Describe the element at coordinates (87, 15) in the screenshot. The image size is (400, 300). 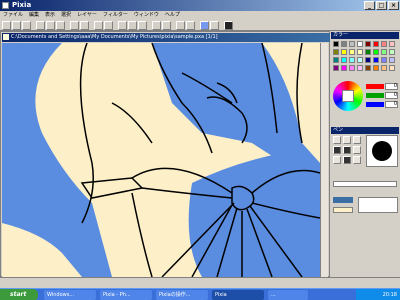
I see `menu-layer: レイヤー` at that location.